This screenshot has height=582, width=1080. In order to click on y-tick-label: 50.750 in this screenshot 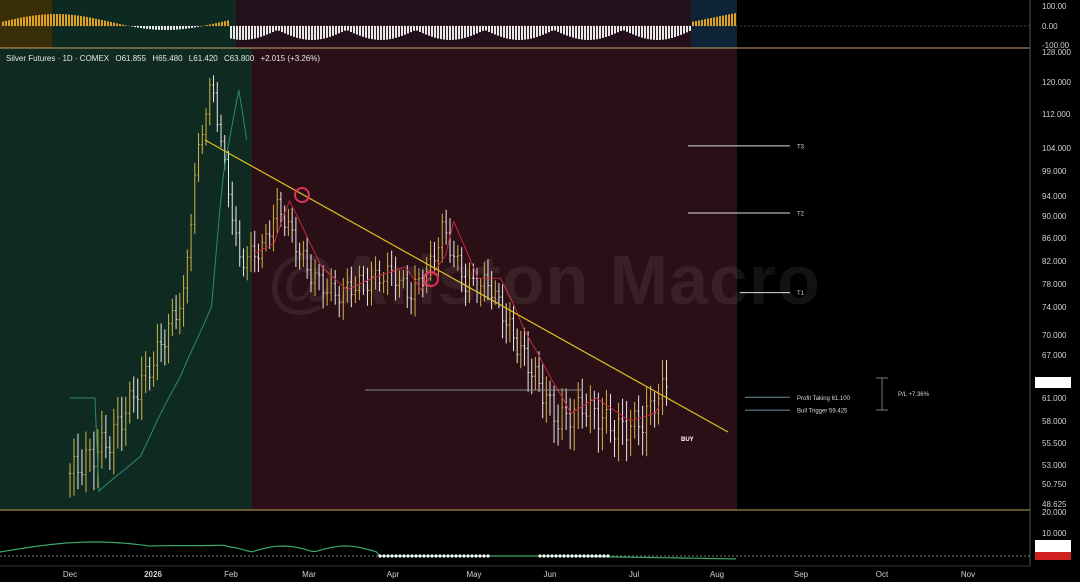, I will do `click(1054, 484)`.